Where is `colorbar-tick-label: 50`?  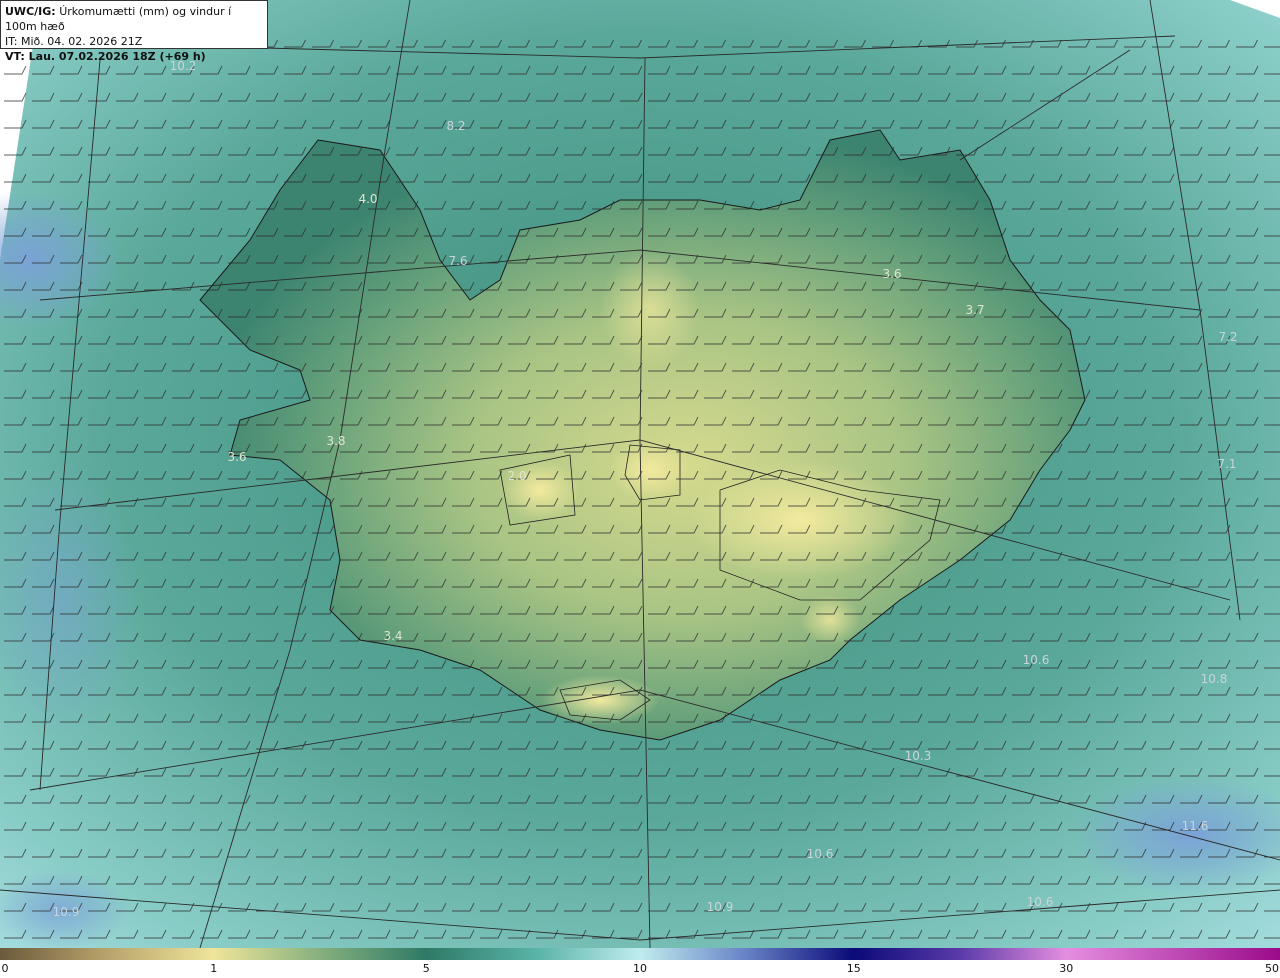 colorbar-tick-label: 50 is located at coordinates (1272, 968).